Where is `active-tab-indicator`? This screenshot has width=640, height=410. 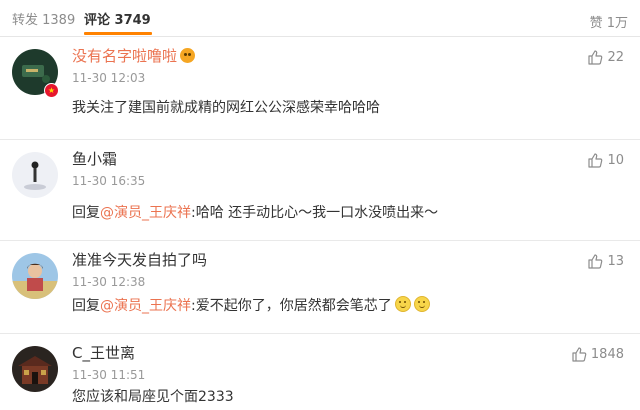
active-tab-indicator is located at coordinates (118, 33).